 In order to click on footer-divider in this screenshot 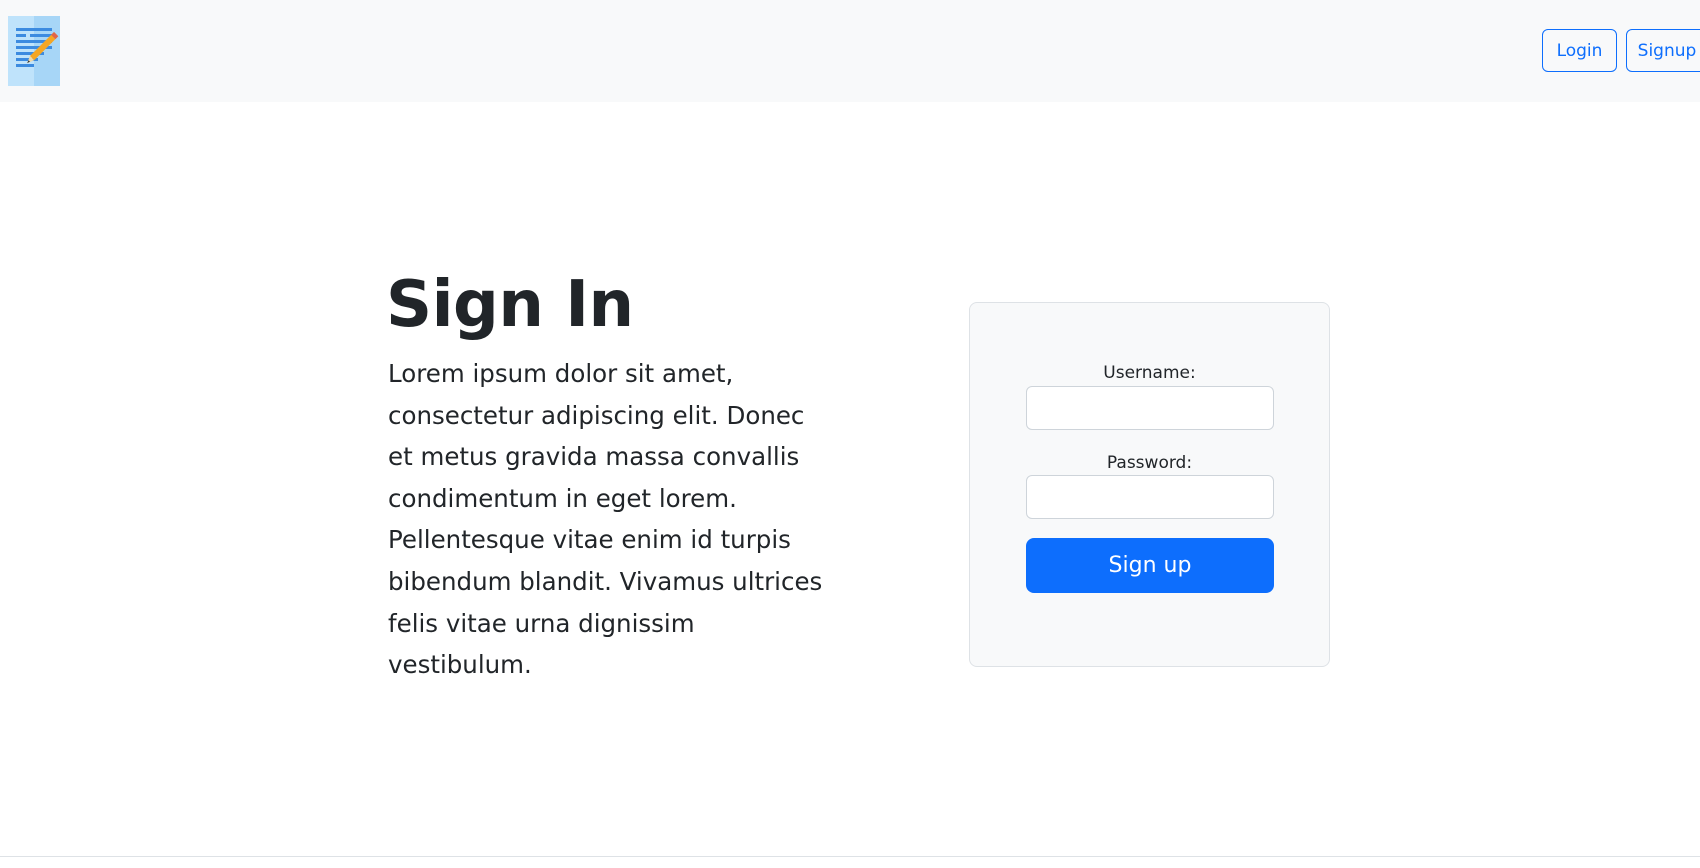, I will do `click(850, 856)`.